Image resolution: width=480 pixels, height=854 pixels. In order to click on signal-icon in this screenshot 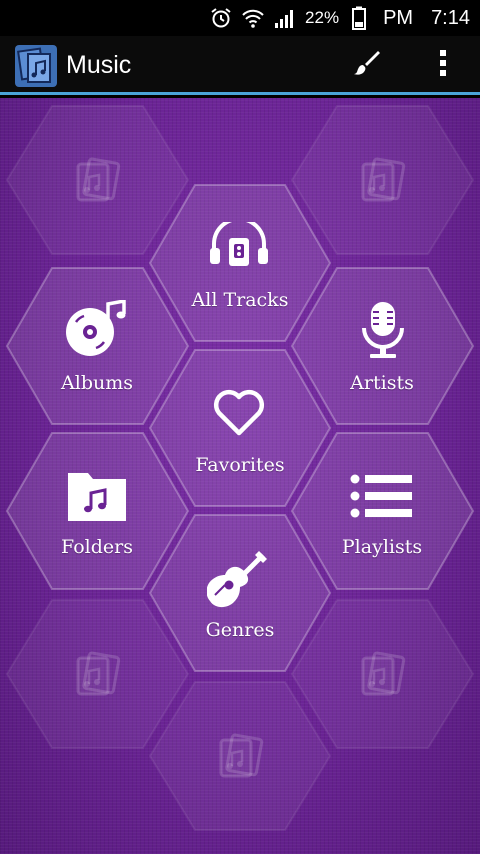, I will do `click(285, 18)`.